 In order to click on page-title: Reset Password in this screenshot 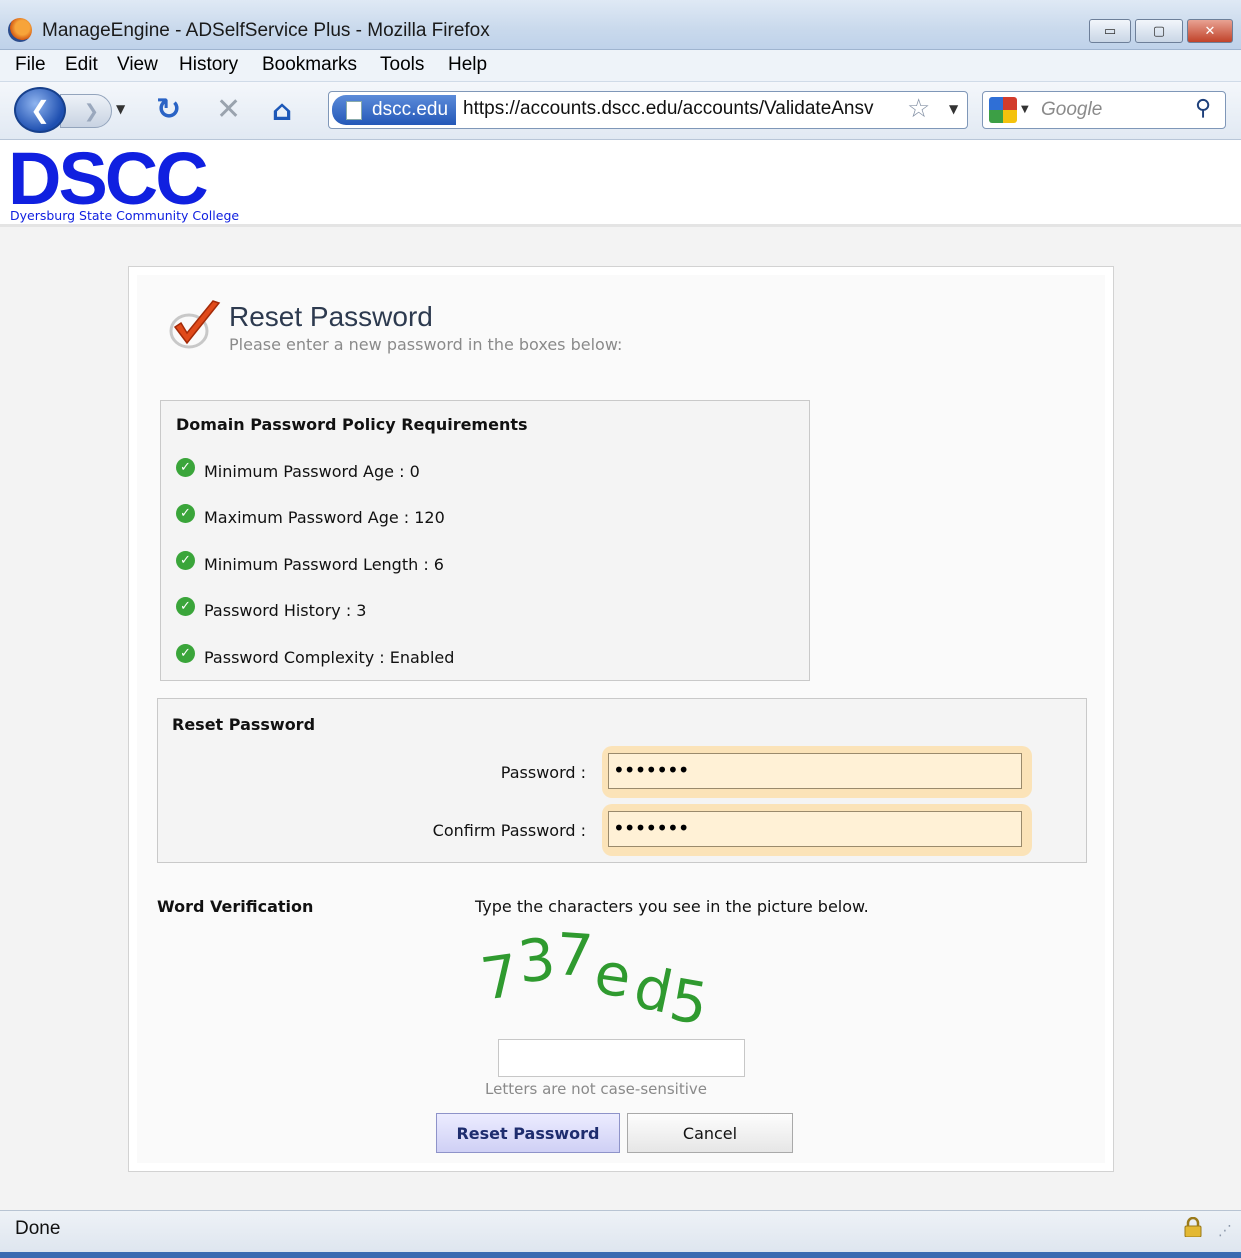, I will do `click(331, 316)`.